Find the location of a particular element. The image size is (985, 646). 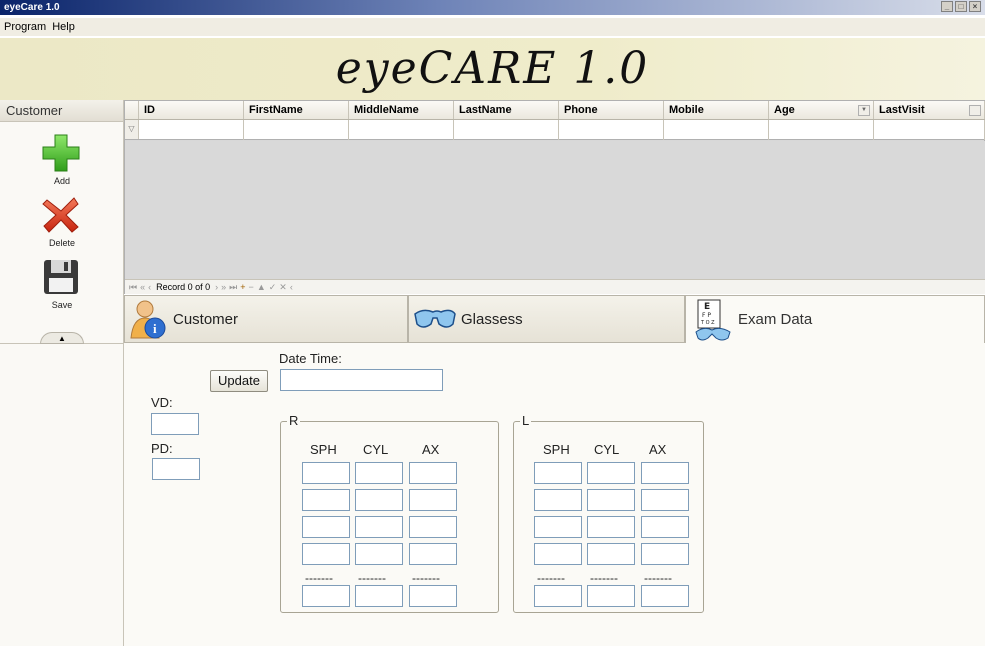

menu-program: Program is located at coordinates (25, 27).